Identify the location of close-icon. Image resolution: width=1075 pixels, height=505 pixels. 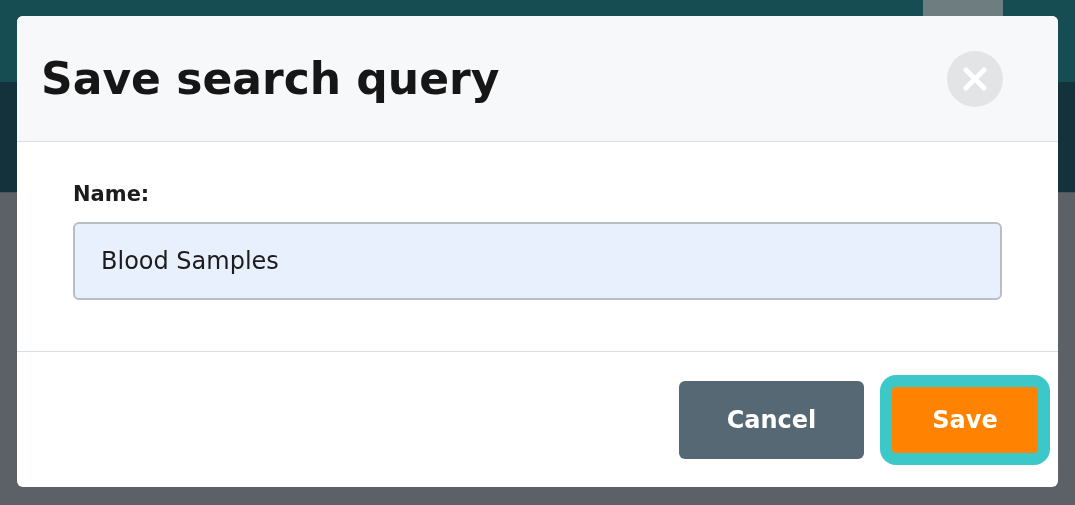
(975, 78).